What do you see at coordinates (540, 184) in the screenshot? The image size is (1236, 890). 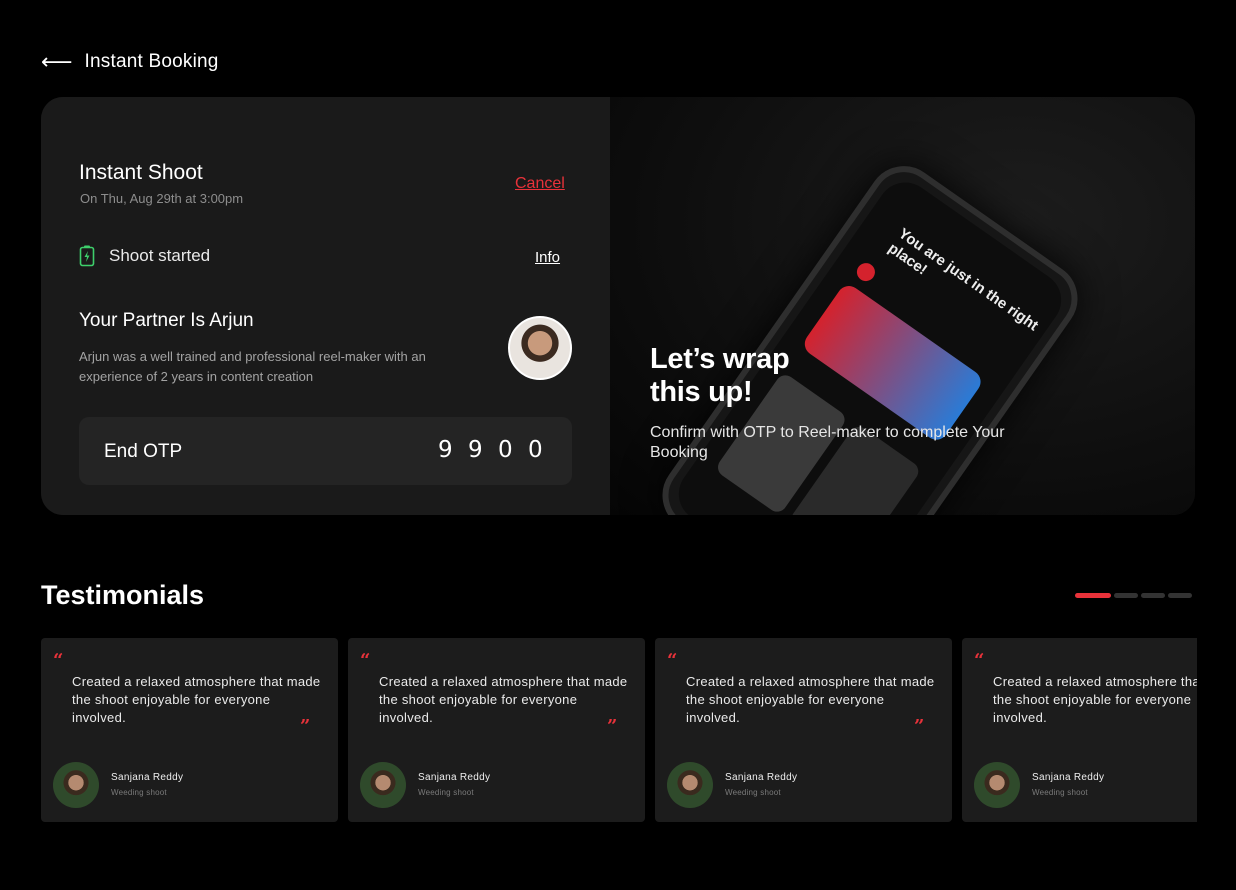 I see `cancel-button: Cancel` at bounding box center [540, 184].